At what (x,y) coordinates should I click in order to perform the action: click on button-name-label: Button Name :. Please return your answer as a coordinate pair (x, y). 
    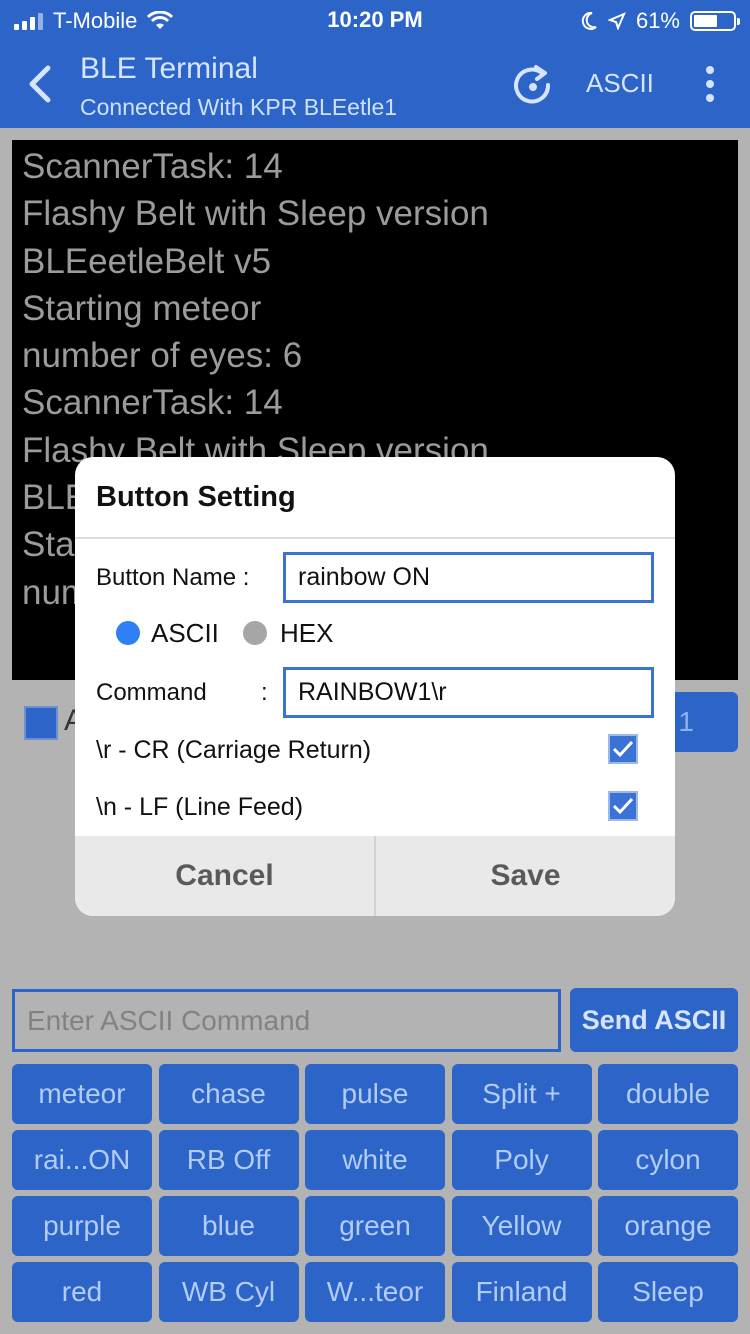
    Looking at the image, I should click on (173, 577).